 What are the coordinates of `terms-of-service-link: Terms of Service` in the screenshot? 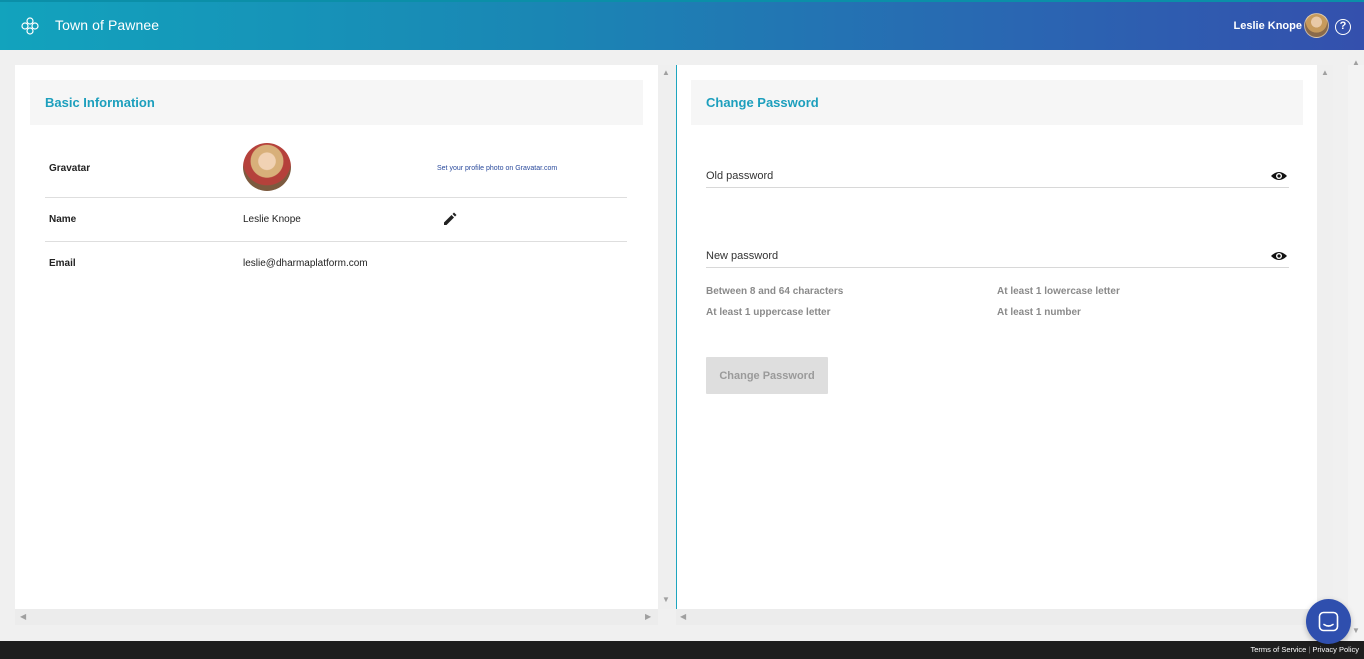 It's located at (1279, 649).